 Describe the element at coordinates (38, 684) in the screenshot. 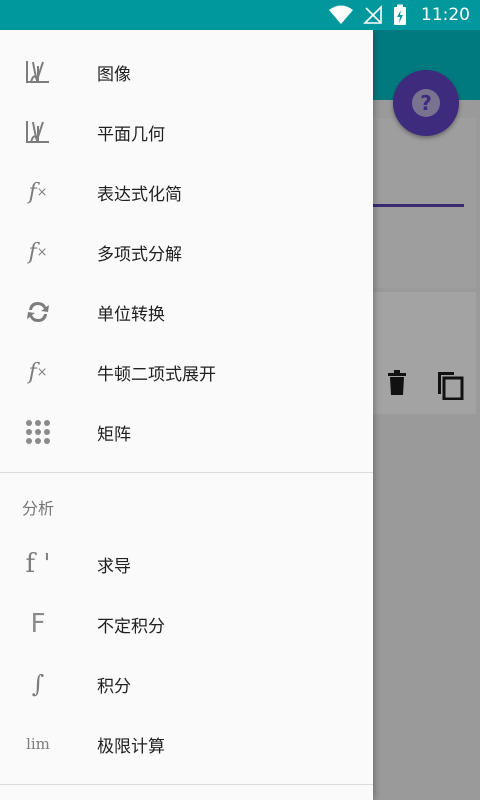

I see `integral-icon: ∫` at that location.